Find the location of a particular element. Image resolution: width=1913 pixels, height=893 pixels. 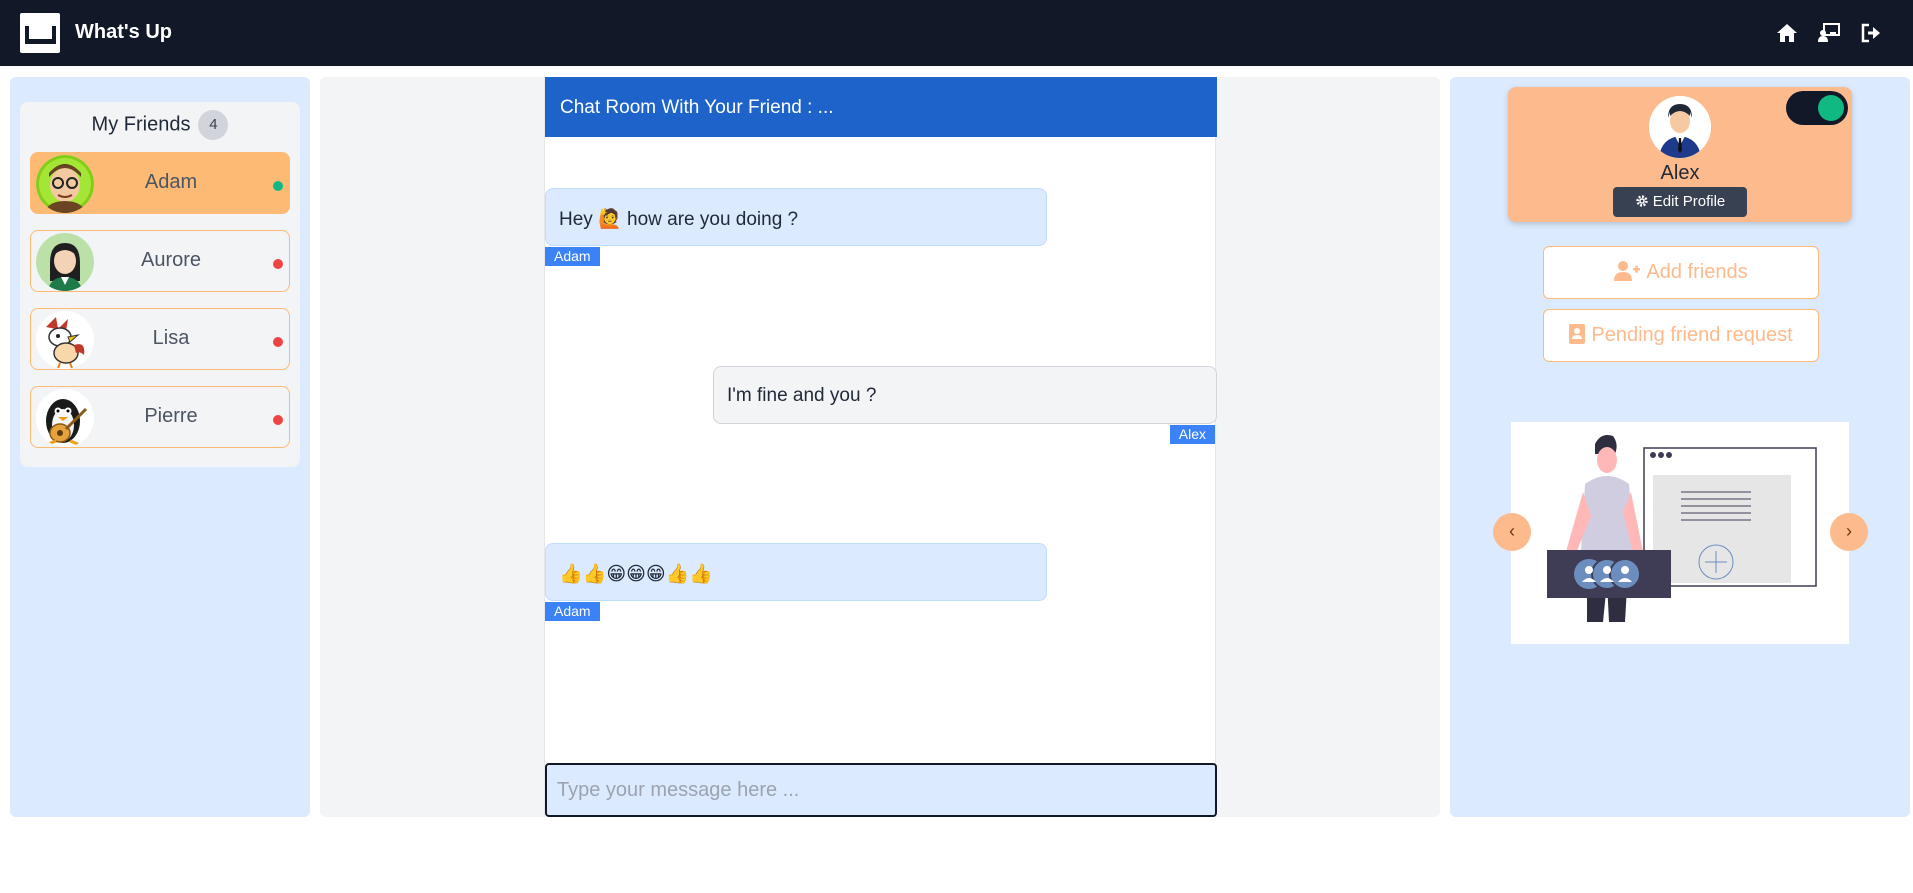

carousel-prev-button: ‹ is located at coordinates (1512, 532).